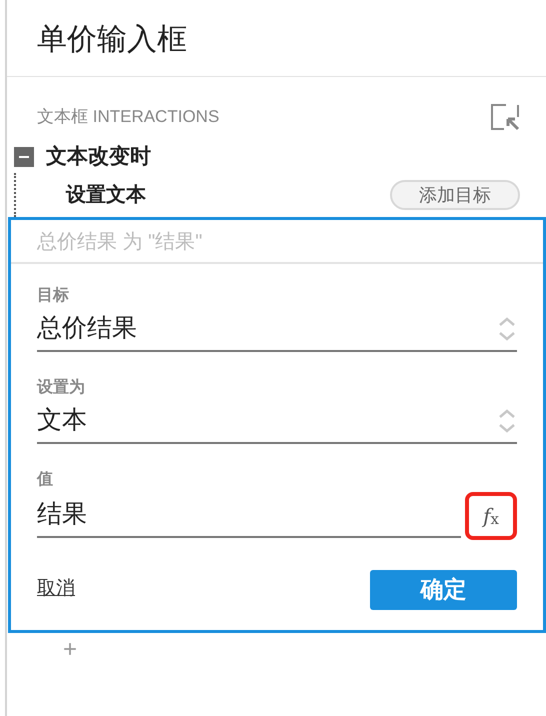 The image size is (546, 716). Describe the element at coordinates (277, 242) in the screenshot. I see `action-summary: 总价结果 为 "结果"` at that location.